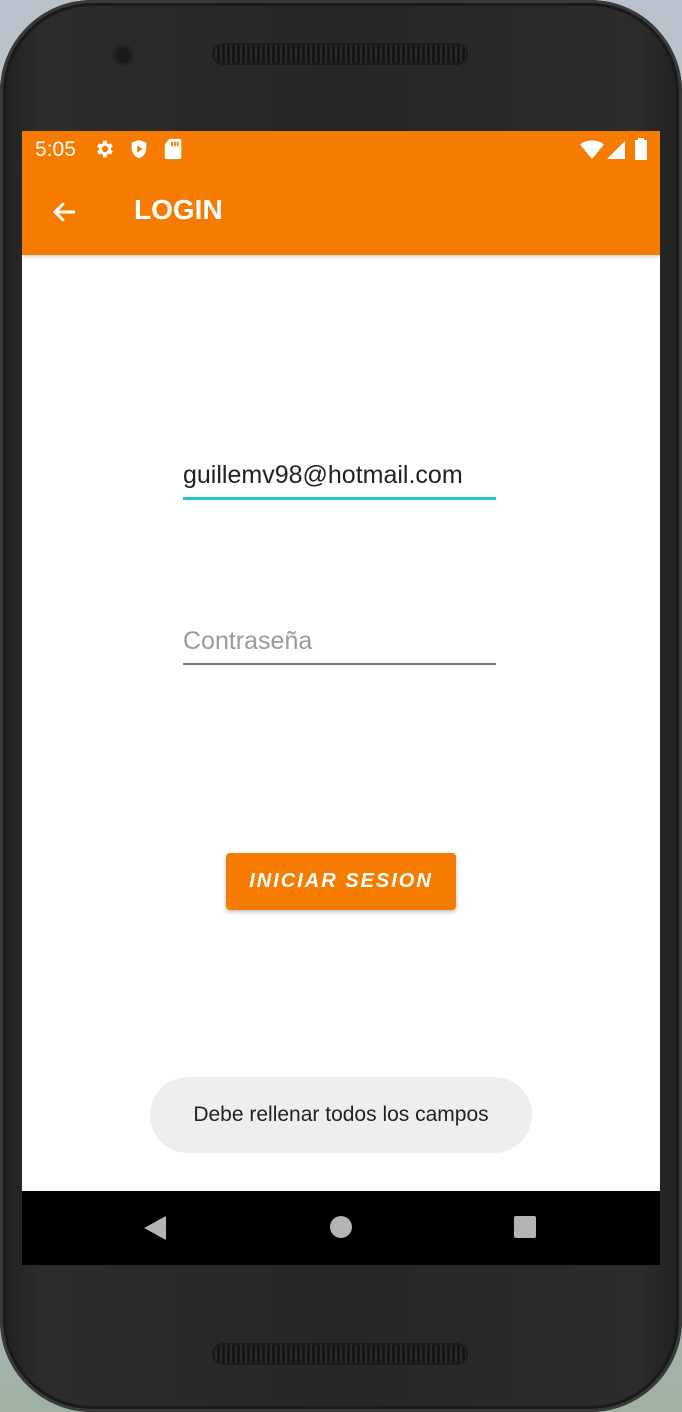 The image size is (682, 1412). I want to click on page-title: LOGIN, so click(178, 209).